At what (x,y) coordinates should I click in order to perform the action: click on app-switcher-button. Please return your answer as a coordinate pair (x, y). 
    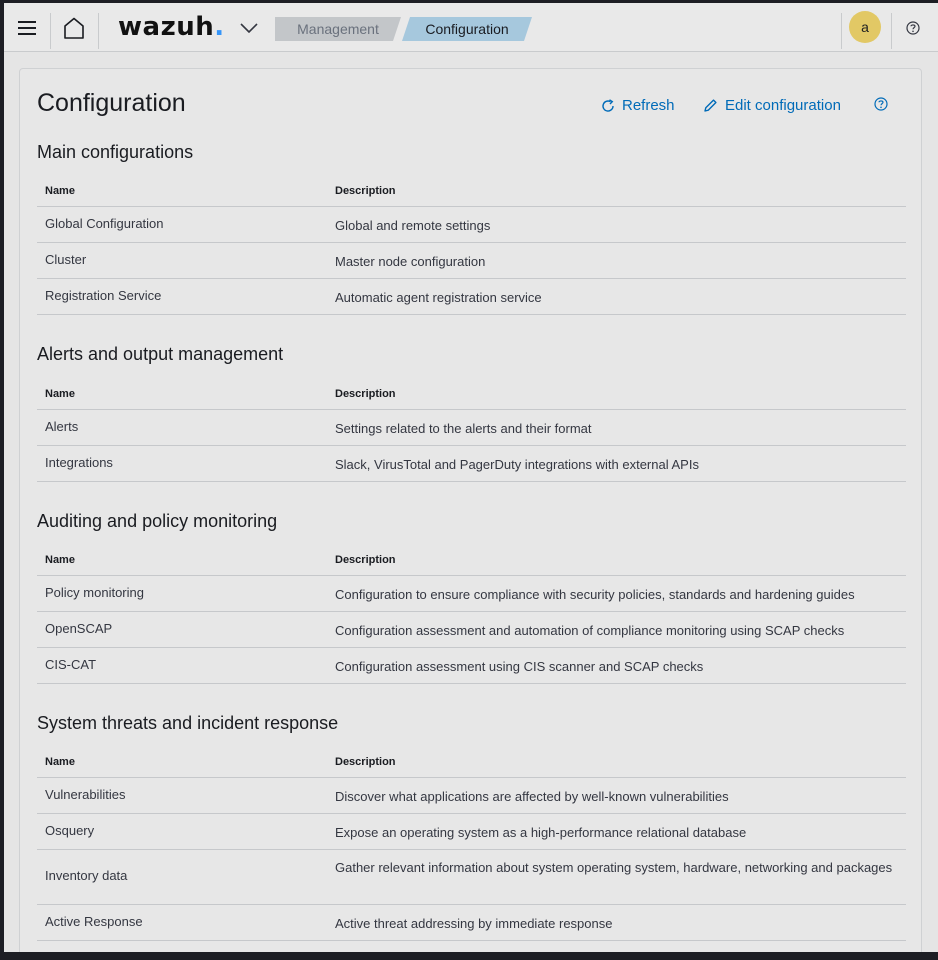
    Looking at the image, I should click on (249, 27).